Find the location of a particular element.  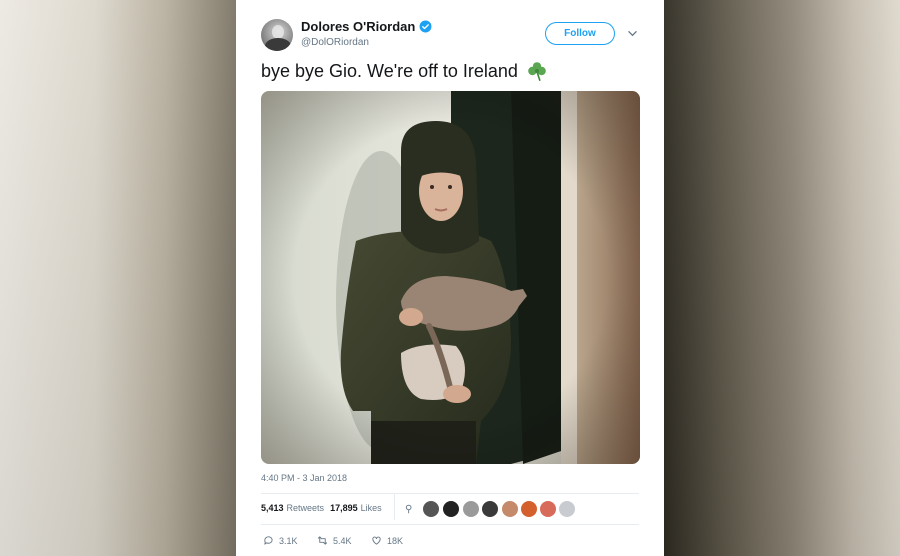

like-action: 18K is located at coordinates (387, 540).